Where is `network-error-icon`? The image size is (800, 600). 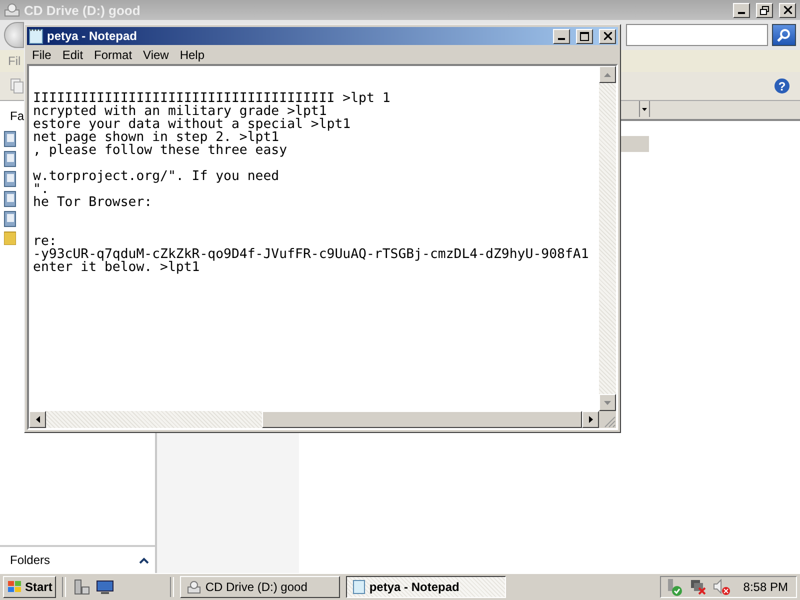 network-error-icon is located at coordinates (698, 587).